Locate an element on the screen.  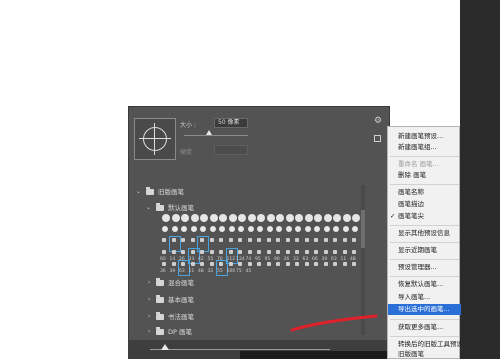
new-preset-icon is located at coordinates (377, 138).